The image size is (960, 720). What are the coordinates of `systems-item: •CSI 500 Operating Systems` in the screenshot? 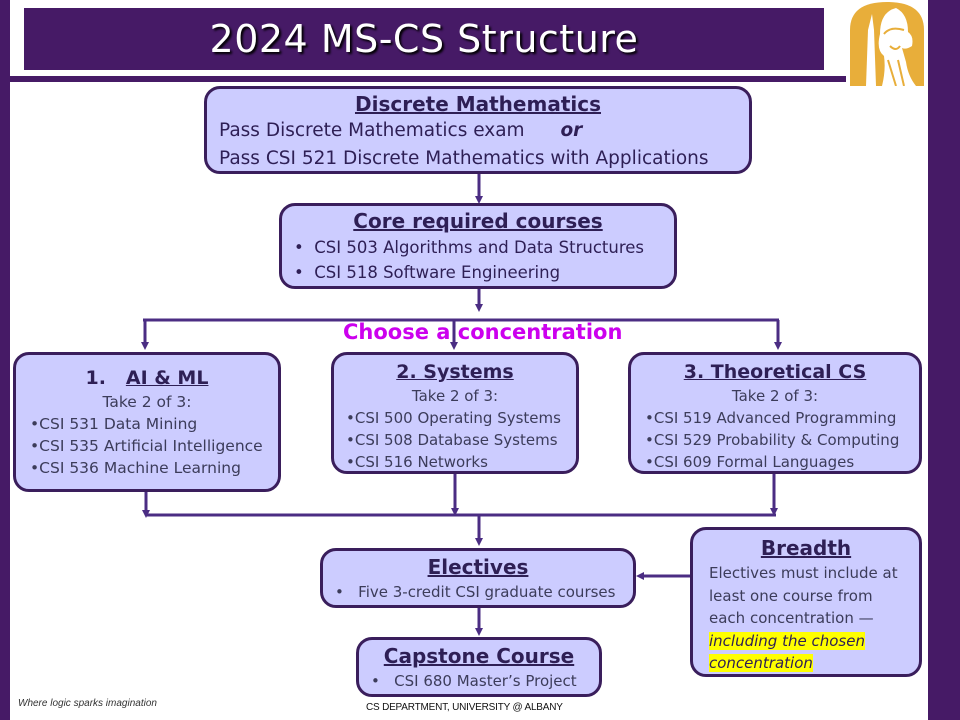 It's located at (453, 418).